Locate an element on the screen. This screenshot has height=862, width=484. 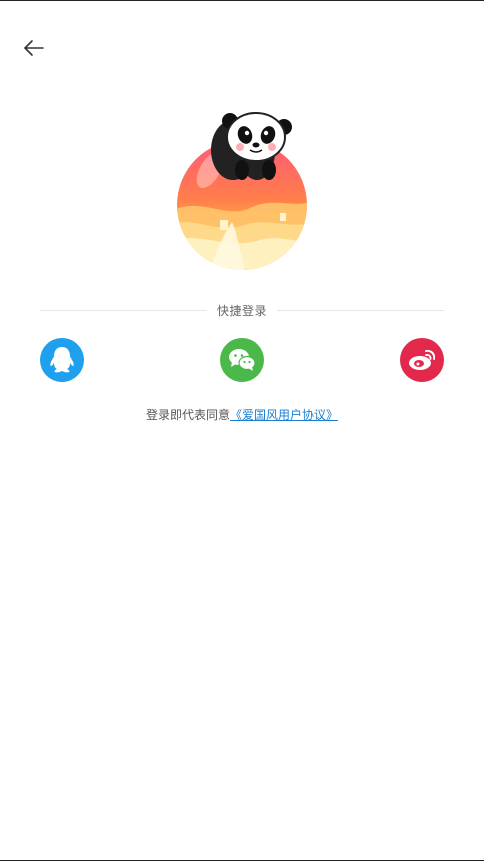
wechat-login-button is located at coordinates (242, 360).